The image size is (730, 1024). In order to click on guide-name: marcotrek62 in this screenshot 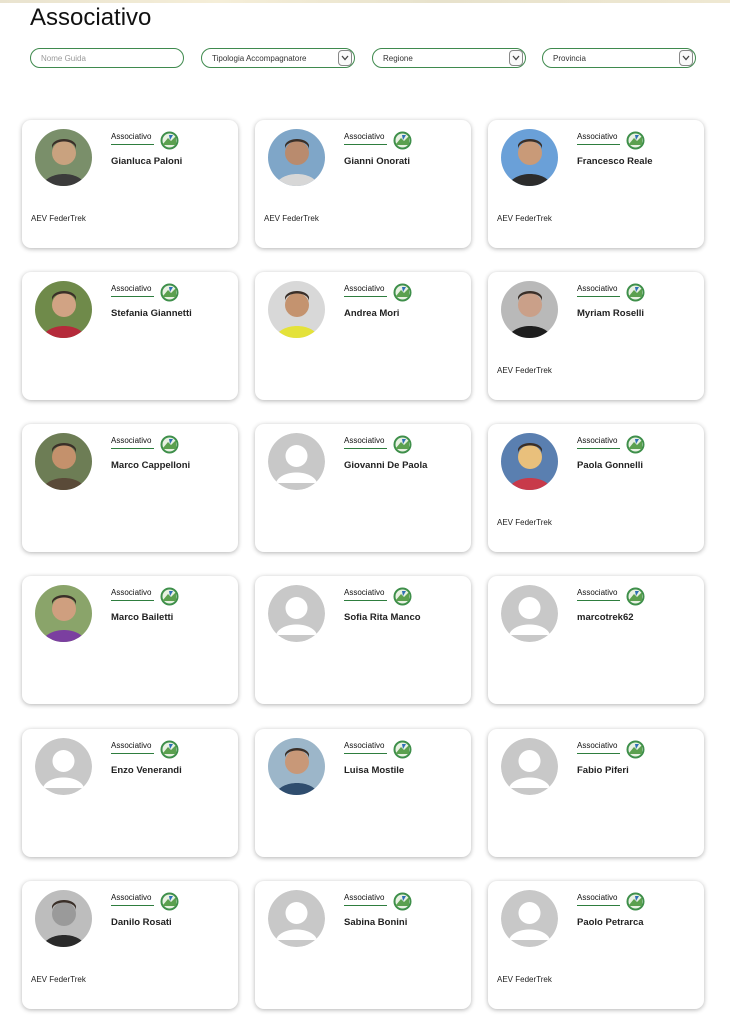, I will do `click(605, 617)`.